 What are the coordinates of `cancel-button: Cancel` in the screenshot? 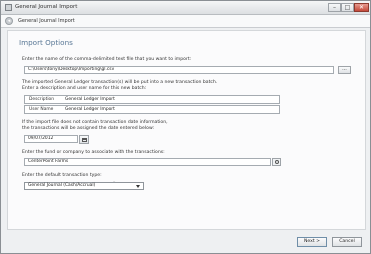 It's located at (347, 242).